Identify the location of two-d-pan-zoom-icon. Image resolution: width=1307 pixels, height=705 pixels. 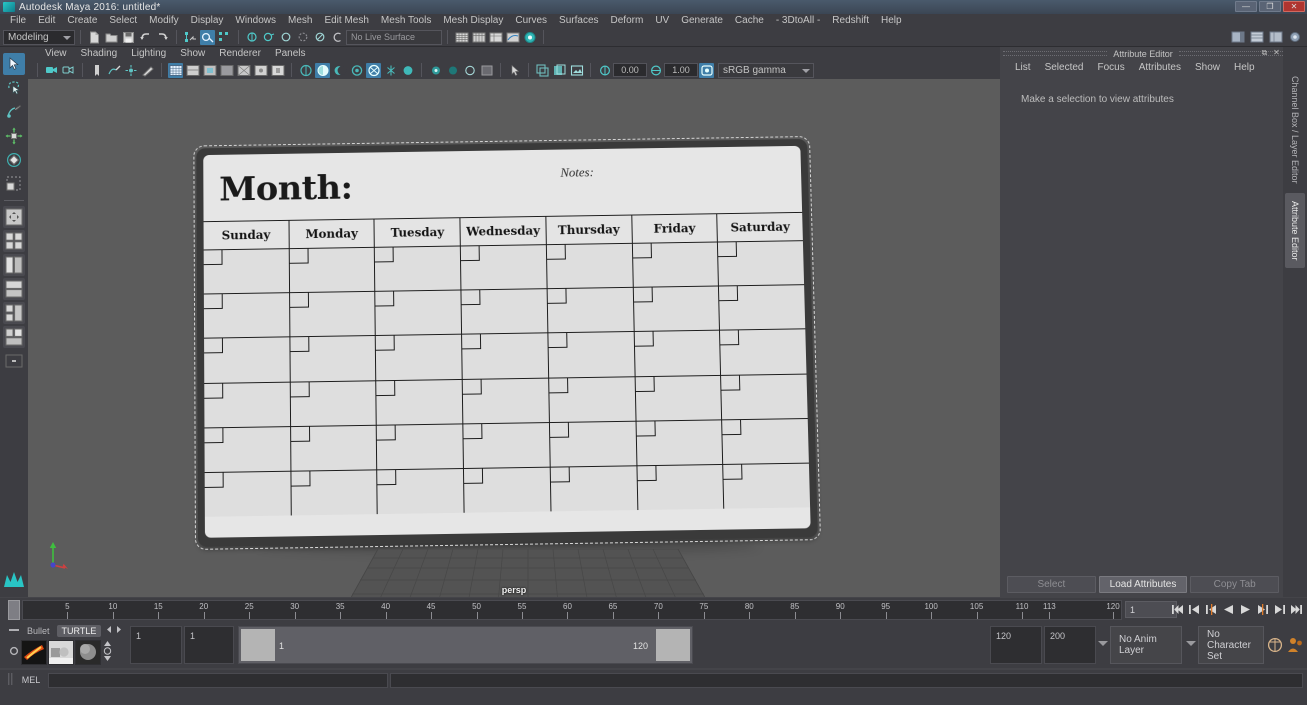
(130, 70).